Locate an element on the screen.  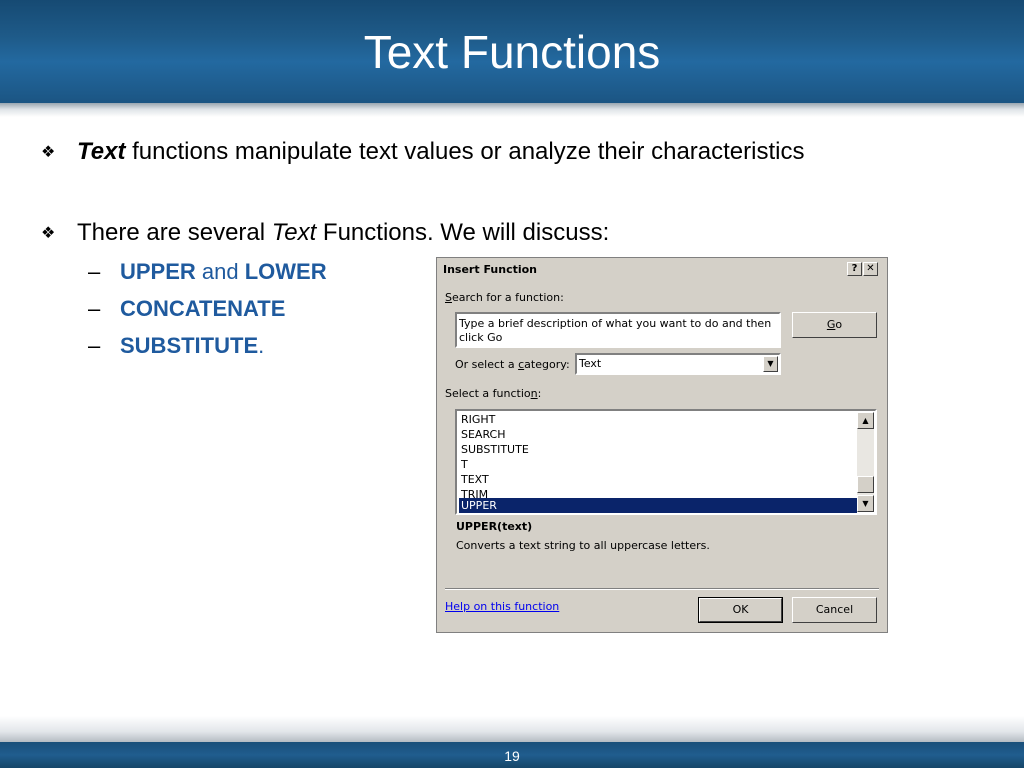
chevron-down-icon: ▼ is located at coordinates (770, 364).